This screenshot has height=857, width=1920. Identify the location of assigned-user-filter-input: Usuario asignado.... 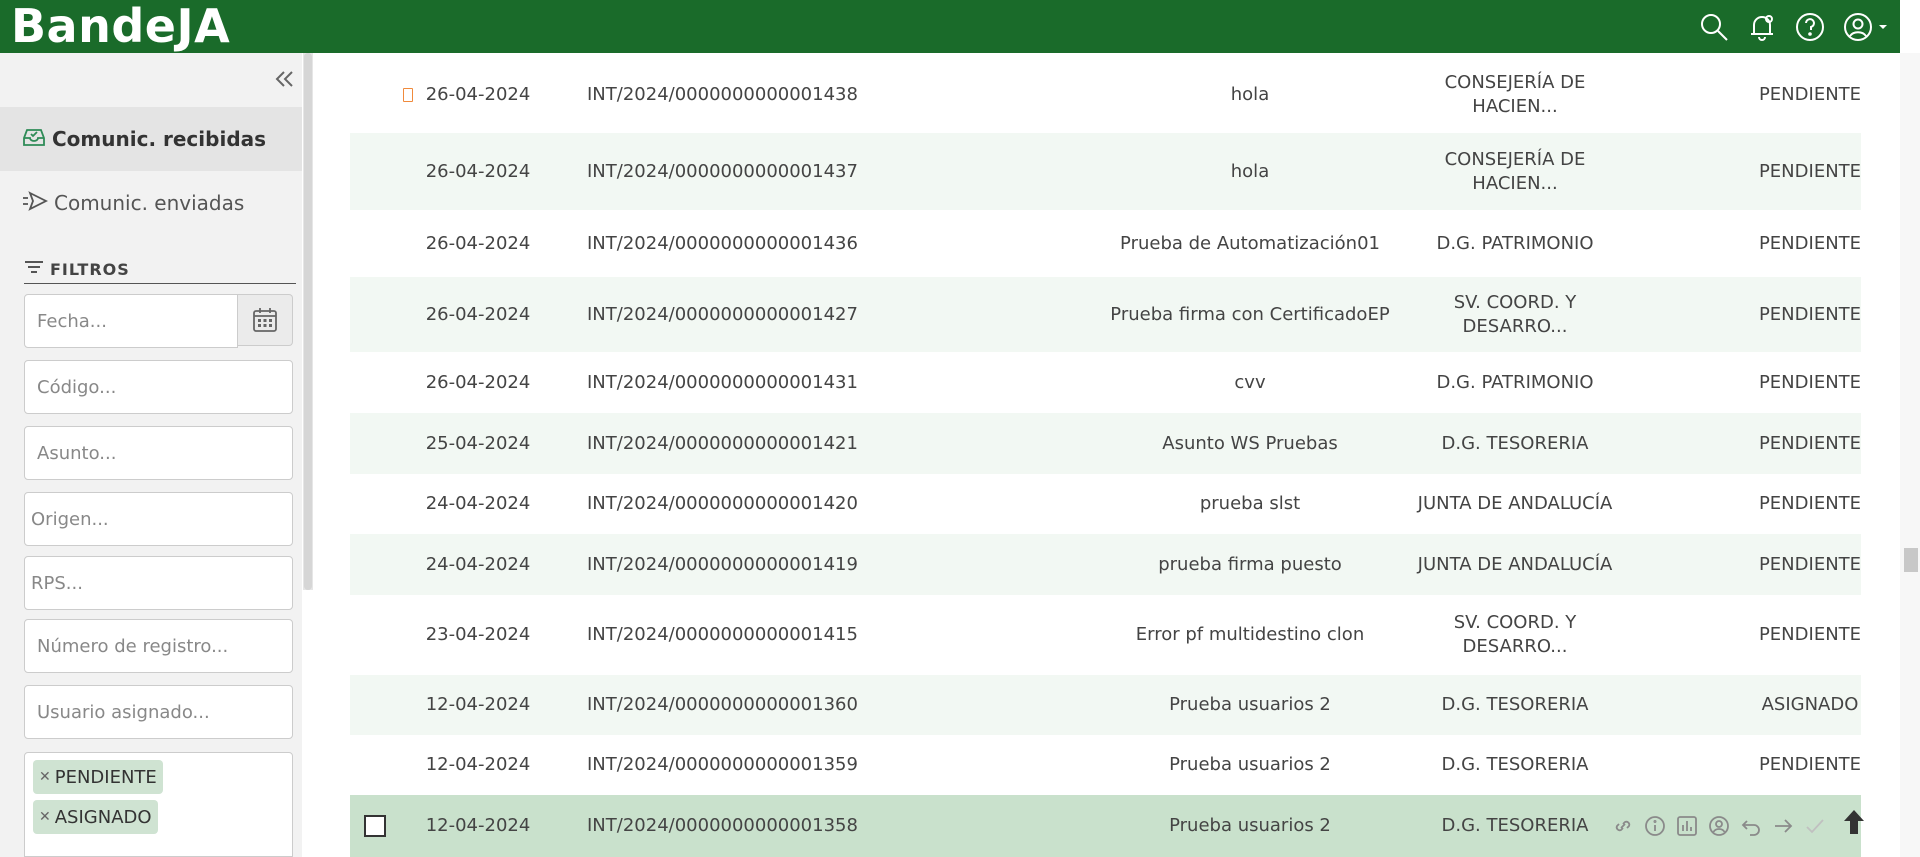
(158, 712).